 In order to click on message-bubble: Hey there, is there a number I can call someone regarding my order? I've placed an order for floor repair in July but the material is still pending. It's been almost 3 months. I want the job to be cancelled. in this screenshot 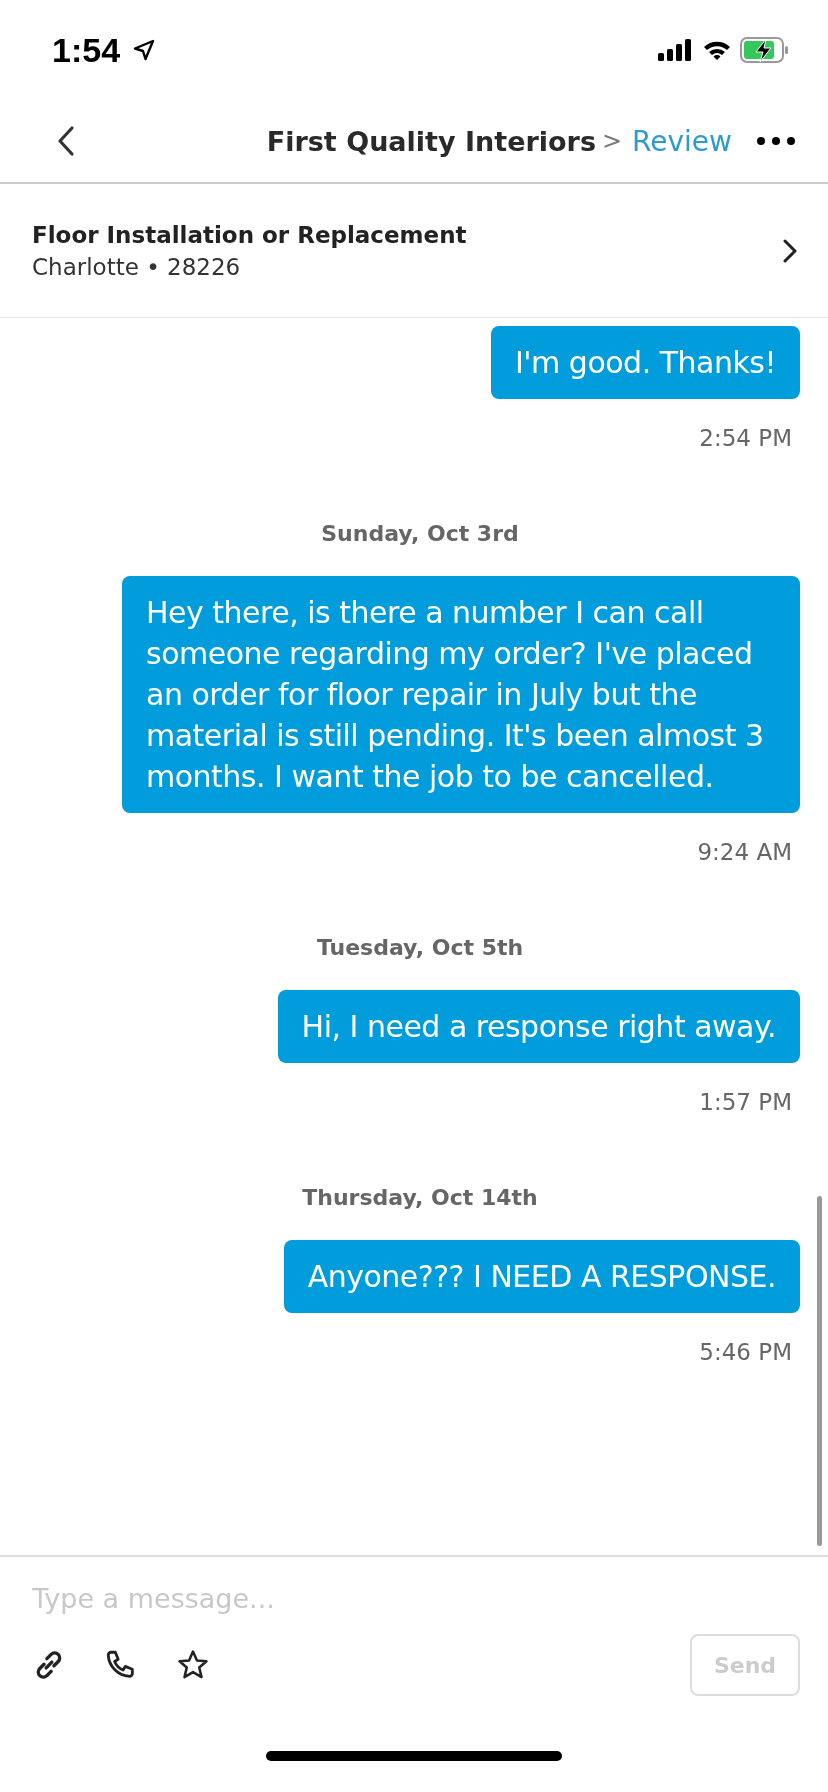, I will do `click(461, 694)`.